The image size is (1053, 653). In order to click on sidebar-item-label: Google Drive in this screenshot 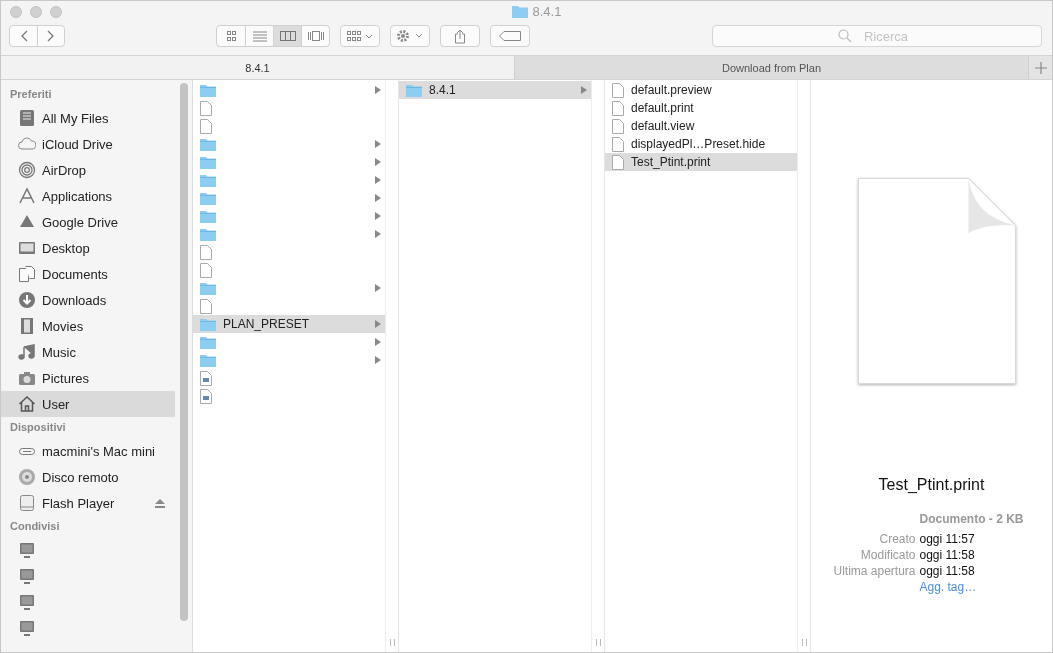, I will do `click(80, 222)`.